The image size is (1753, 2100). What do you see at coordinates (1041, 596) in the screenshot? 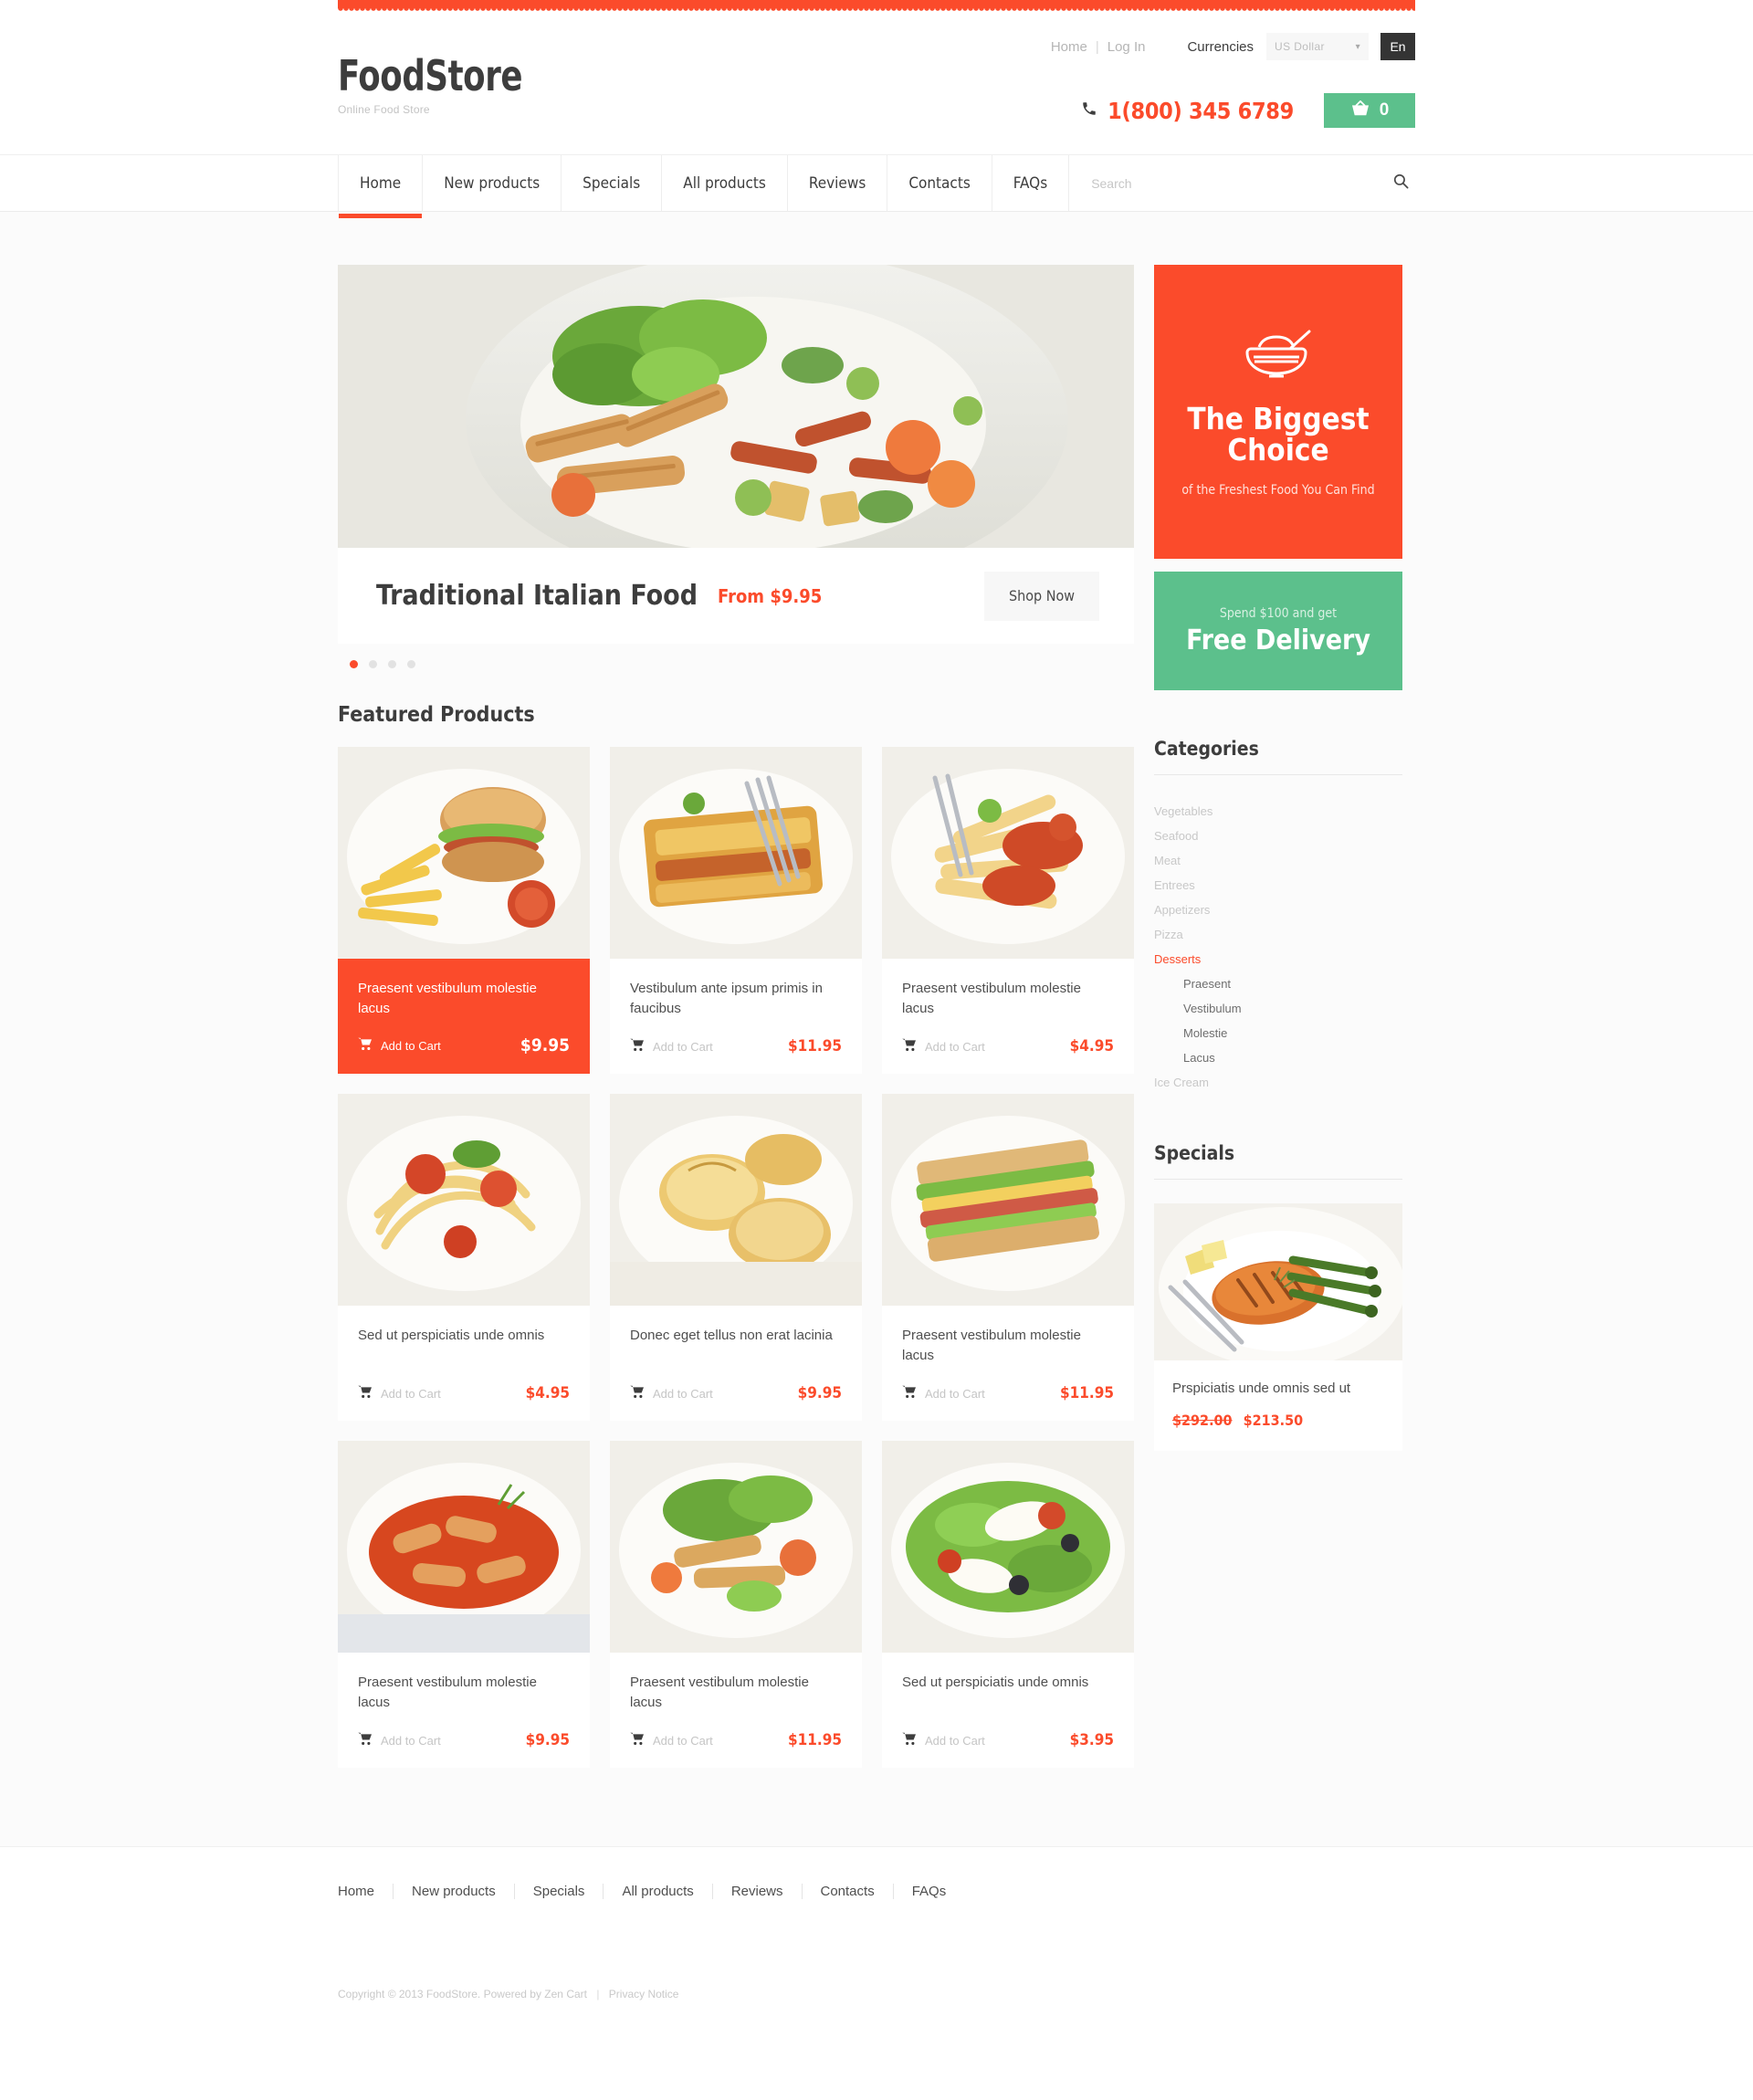
I see `shop-now-button: Shop Now` at bounding box center [1041, 596].